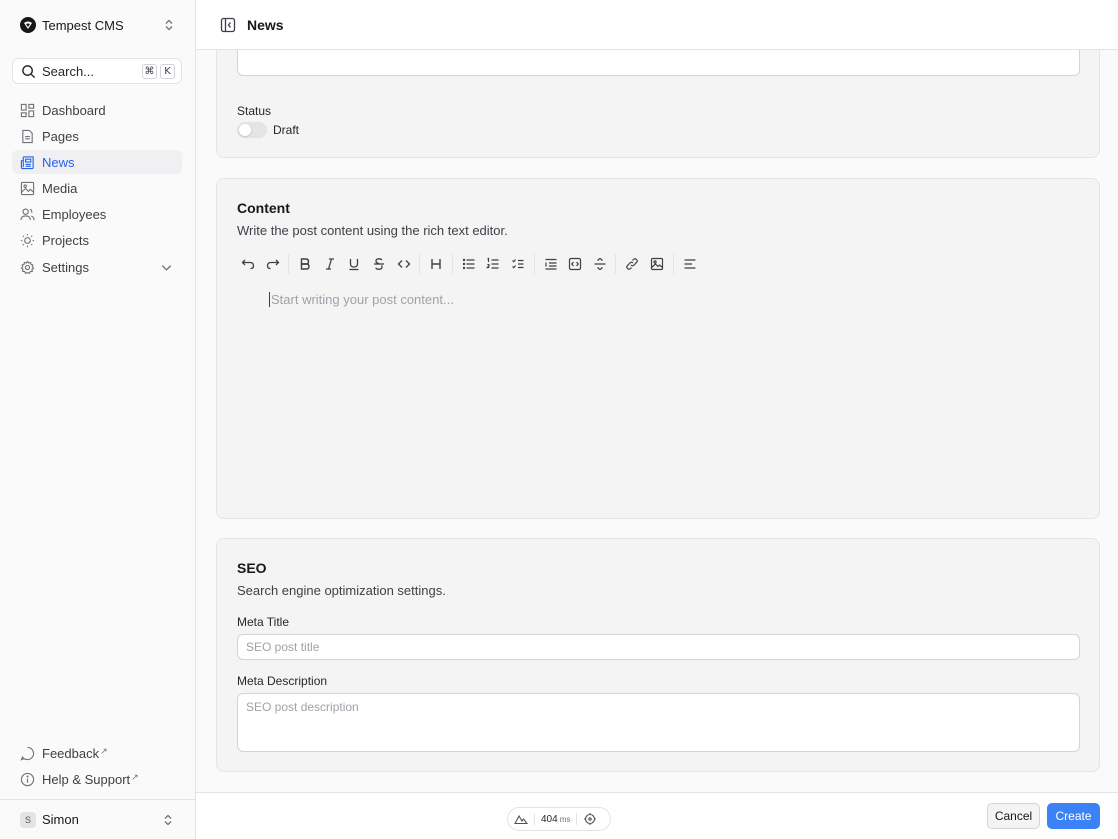 The width and height of the screenshot is (1118, 839). I want to click on horizontal-rule-button, so click(600, 264).